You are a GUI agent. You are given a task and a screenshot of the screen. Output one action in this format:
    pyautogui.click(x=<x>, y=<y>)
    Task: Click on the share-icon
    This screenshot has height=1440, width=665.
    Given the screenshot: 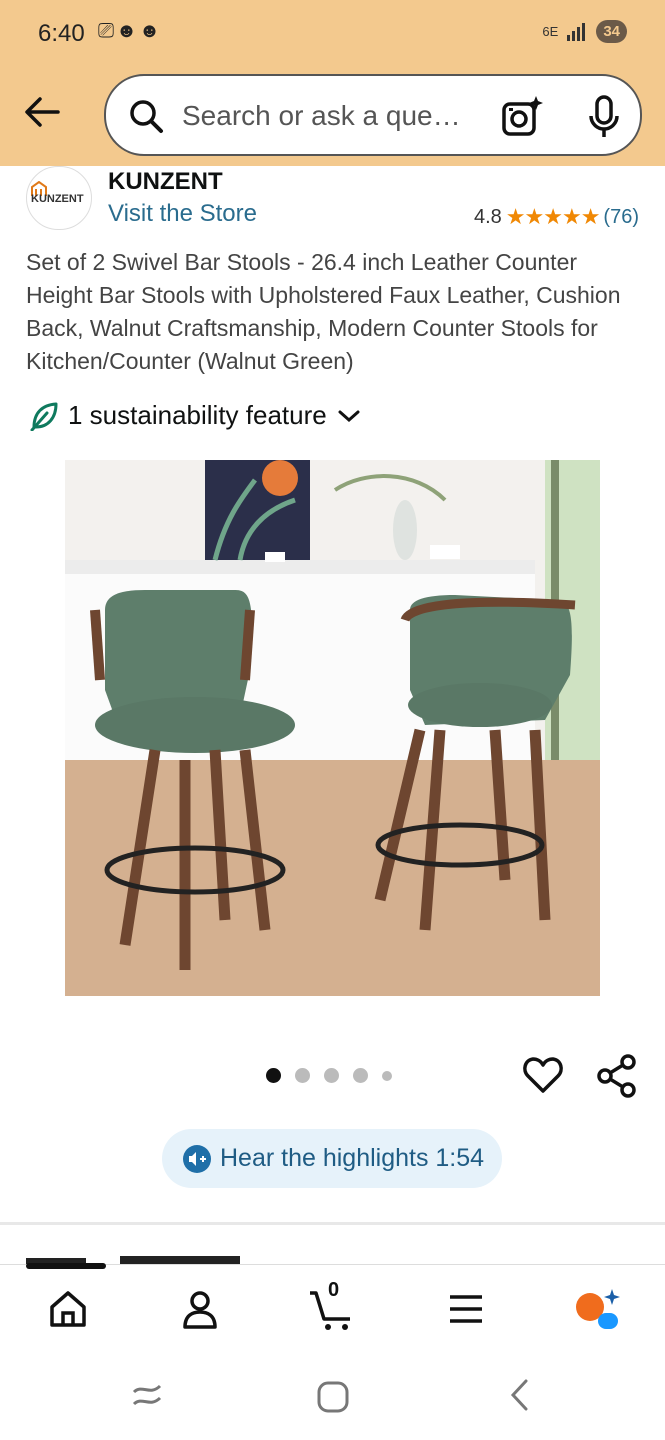 What is the action you would take?
    pyautogui.click(x=617, y=1076)
    